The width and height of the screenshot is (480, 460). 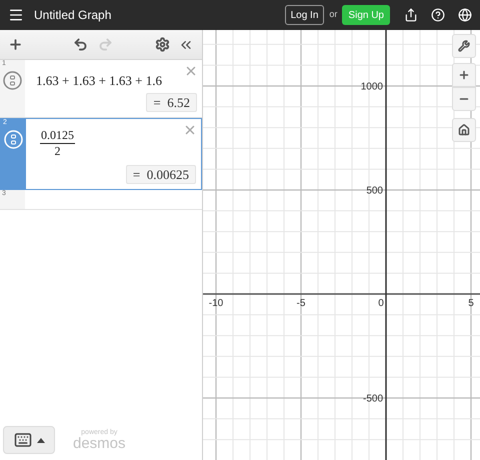 I want to click on x-axis-label: 0, so click(x=381, y=303).